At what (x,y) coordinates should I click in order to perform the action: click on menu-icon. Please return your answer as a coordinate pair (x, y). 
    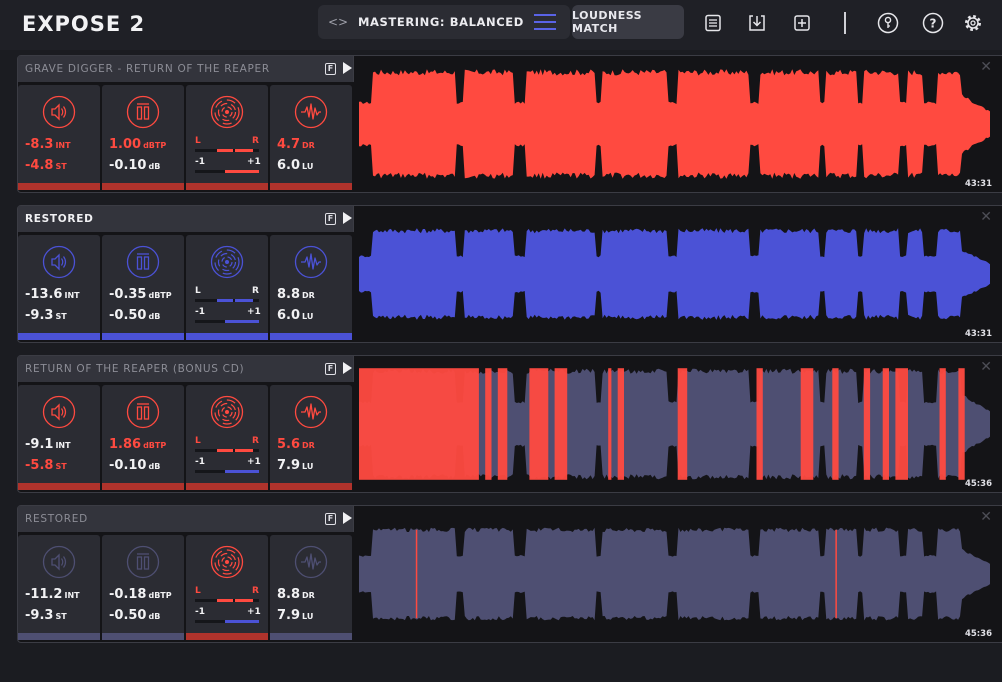
    Looking at the image, I should click on (545, 22).